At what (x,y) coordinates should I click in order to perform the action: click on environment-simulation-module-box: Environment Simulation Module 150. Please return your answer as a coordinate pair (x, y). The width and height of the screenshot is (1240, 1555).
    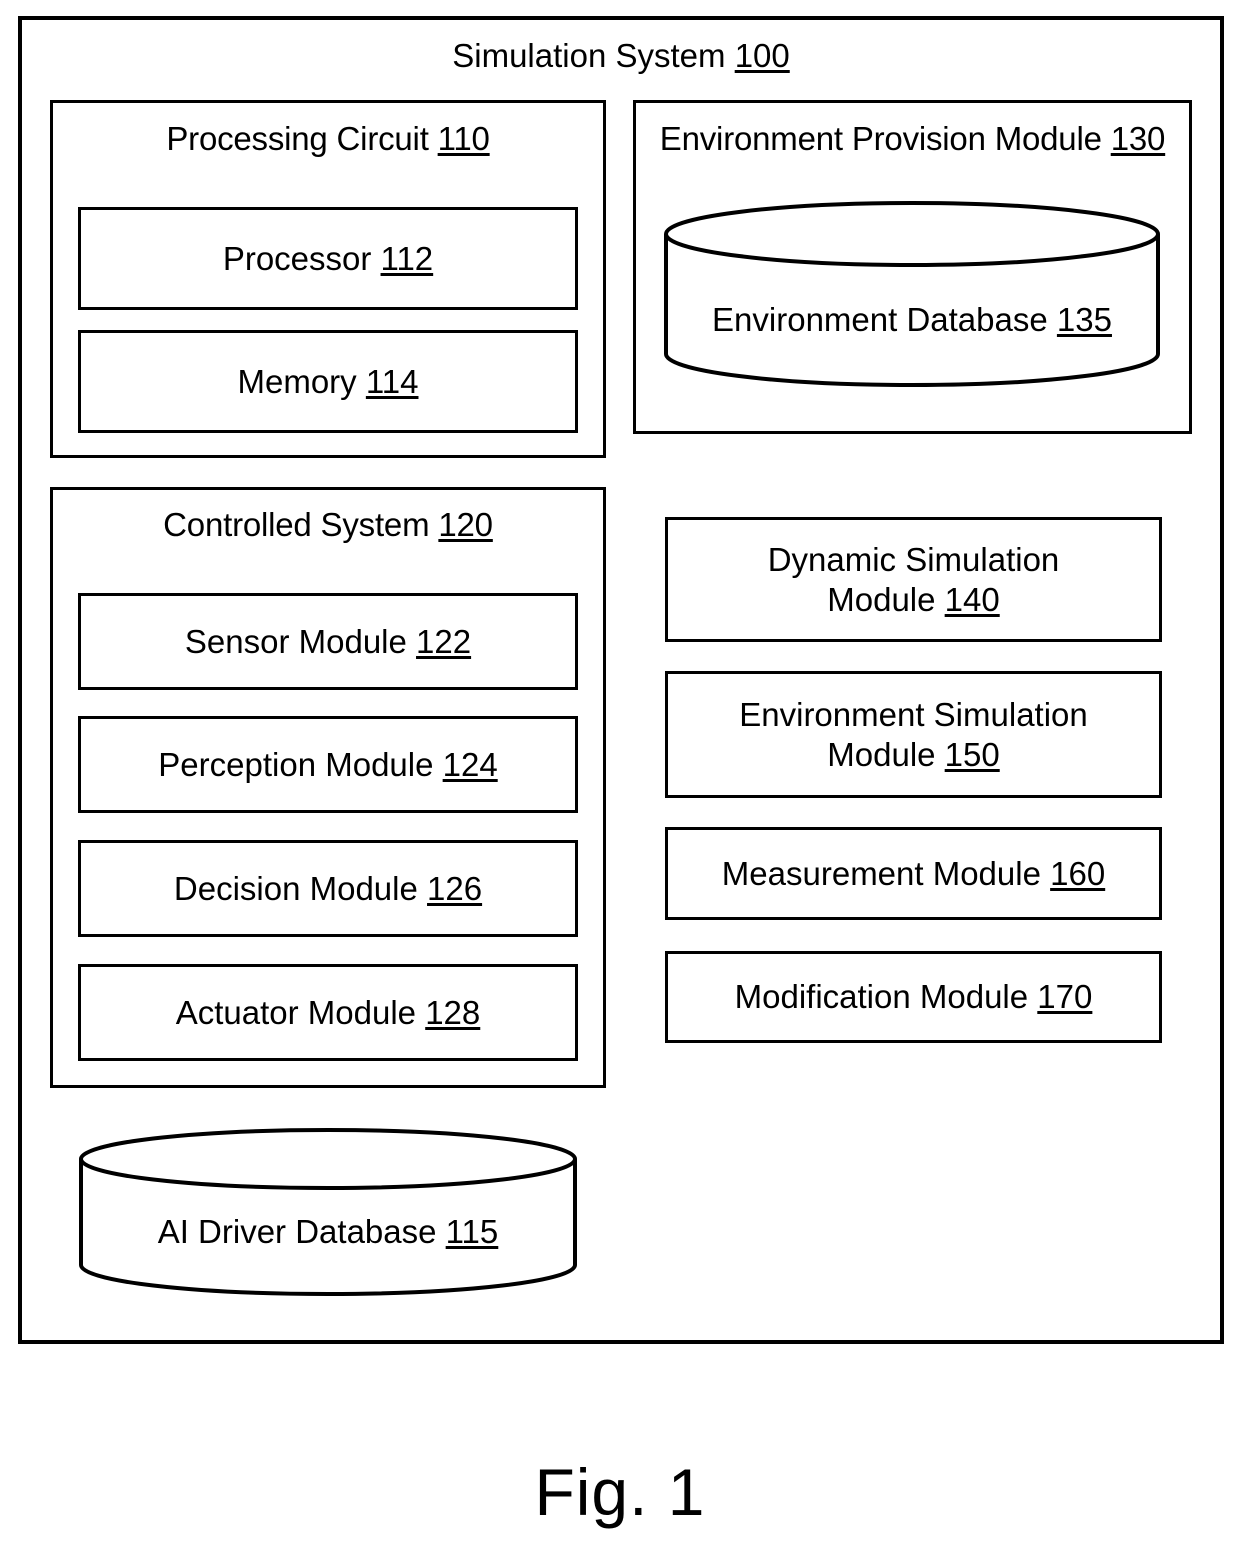
    Looking at the image, I should click on (913, 734).